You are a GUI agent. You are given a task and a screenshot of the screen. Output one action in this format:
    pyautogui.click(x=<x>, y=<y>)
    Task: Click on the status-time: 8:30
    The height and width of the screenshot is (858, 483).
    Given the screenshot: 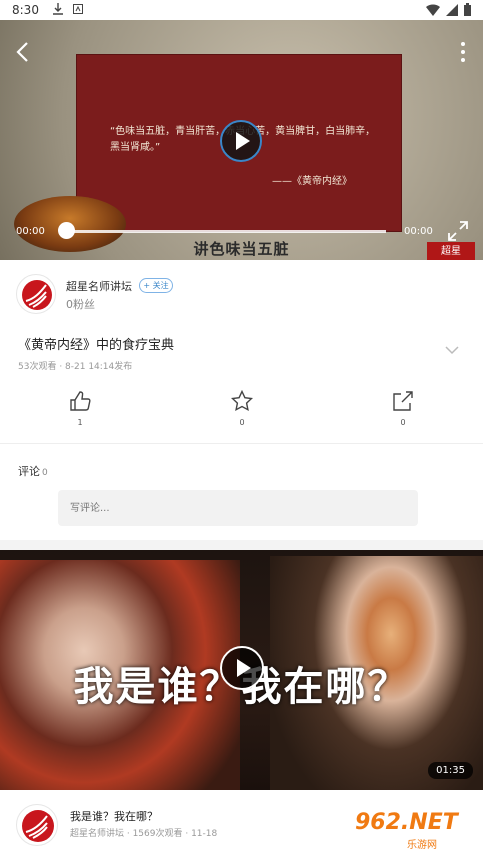 What is the action you would take?
    pyautogui.click(x=25, y=10)
    